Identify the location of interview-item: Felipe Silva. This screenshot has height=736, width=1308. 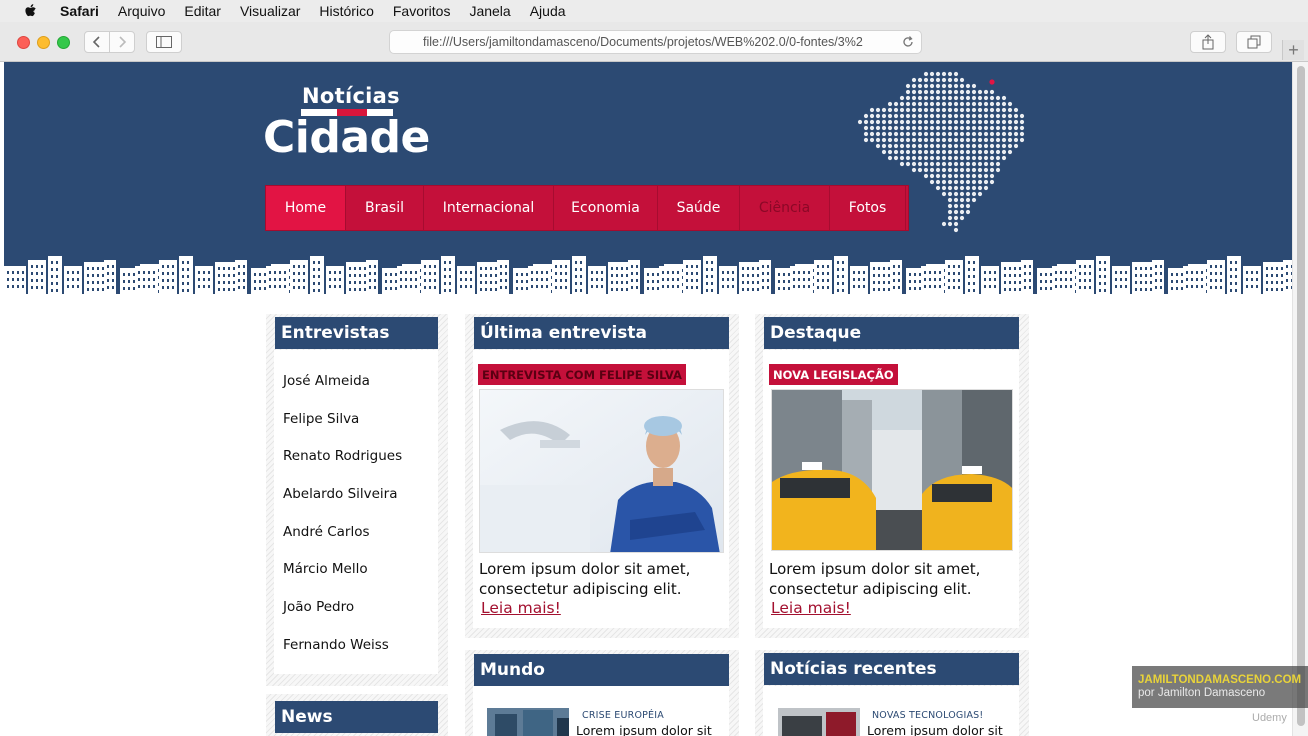
(358, 419).